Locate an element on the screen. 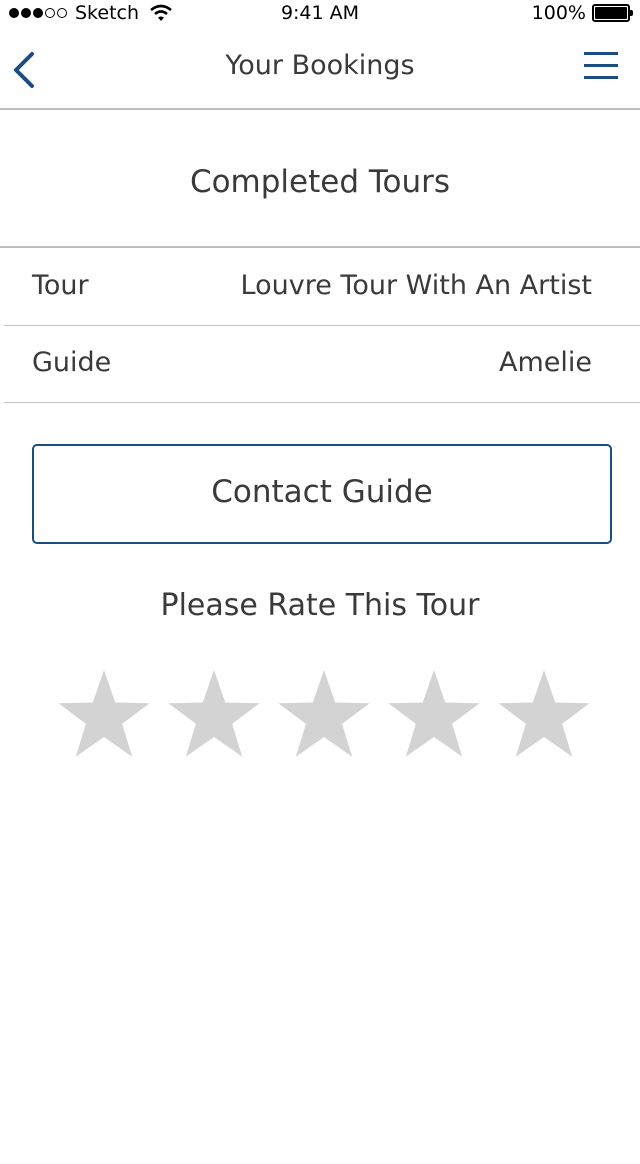  section-title: Completed Tours is located at coordinates (320, 179).